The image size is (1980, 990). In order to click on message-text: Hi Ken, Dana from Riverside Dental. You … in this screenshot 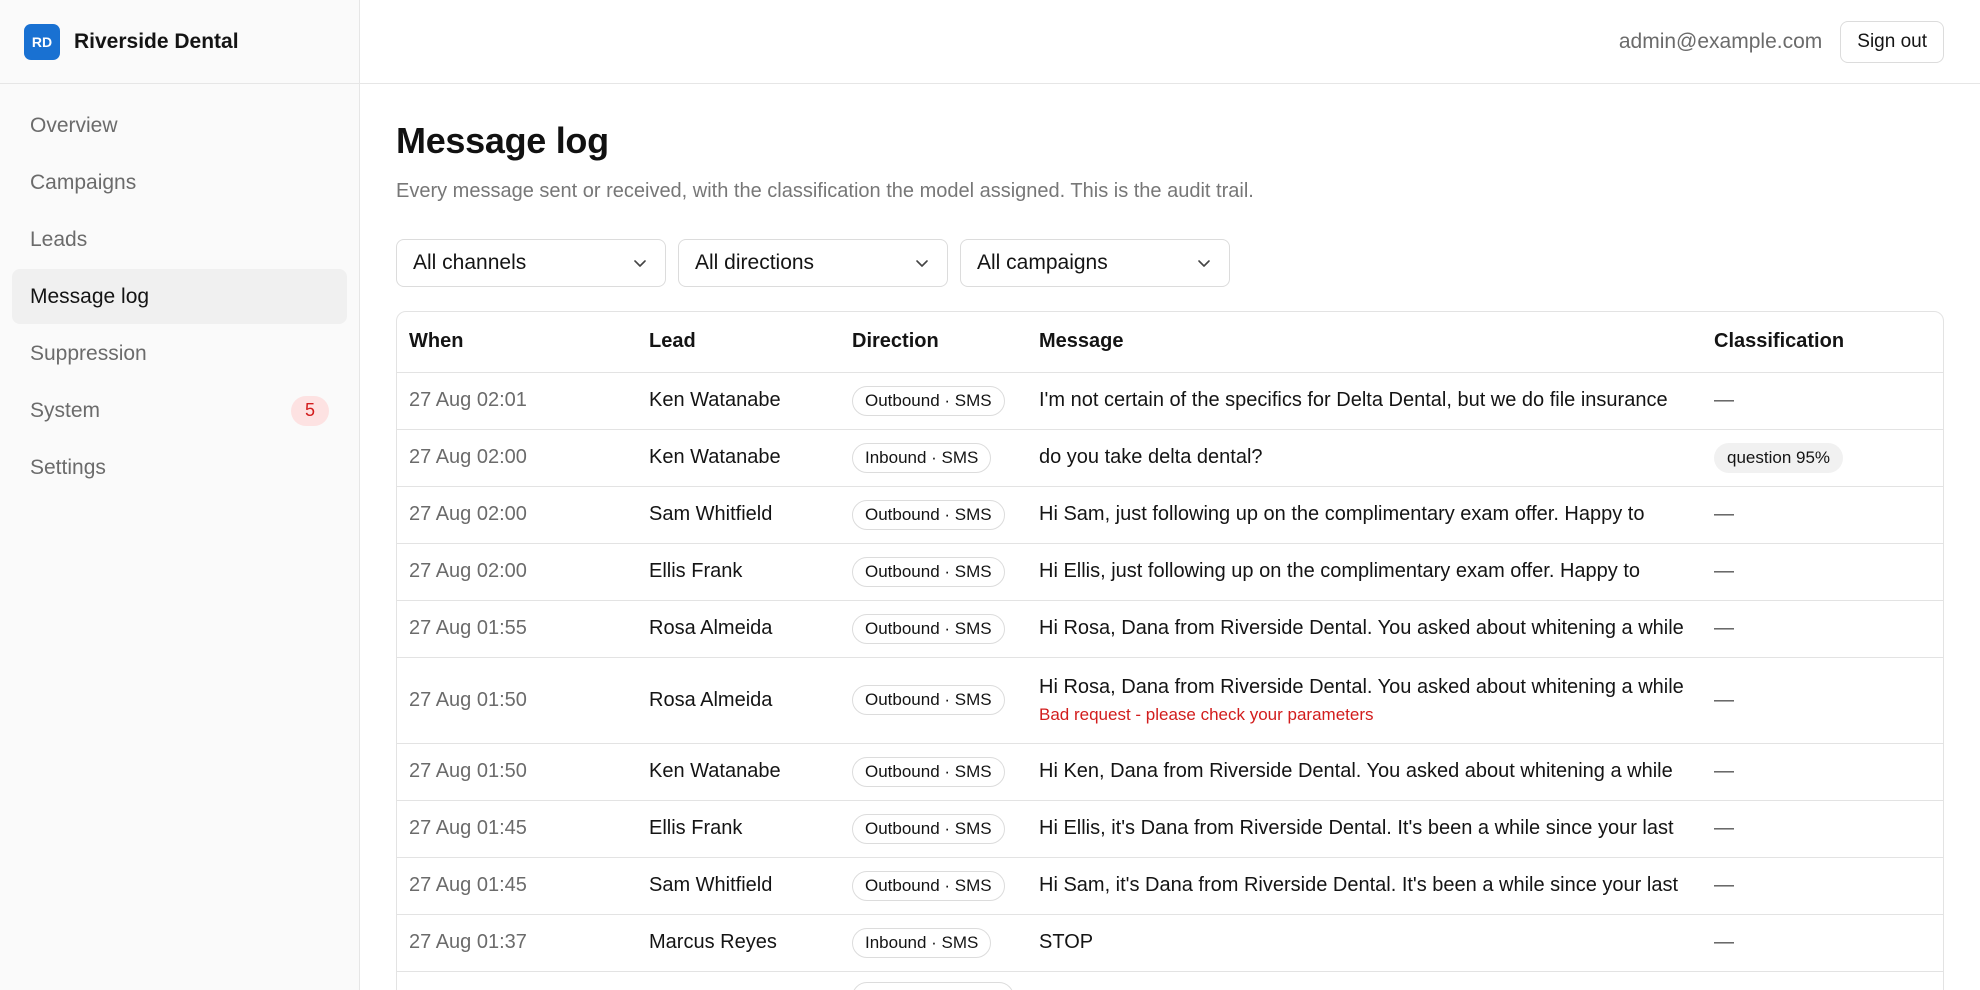, I will do `click(1356, 771)`.